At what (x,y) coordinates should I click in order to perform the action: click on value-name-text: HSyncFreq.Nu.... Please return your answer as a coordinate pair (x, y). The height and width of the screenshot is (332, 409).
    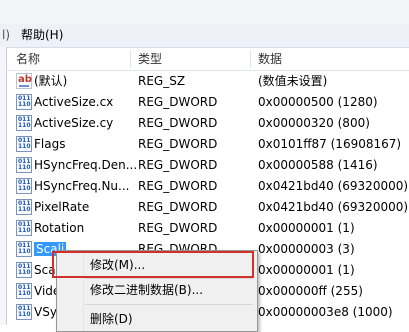
    Looking at the image, I should click on (82, 186).